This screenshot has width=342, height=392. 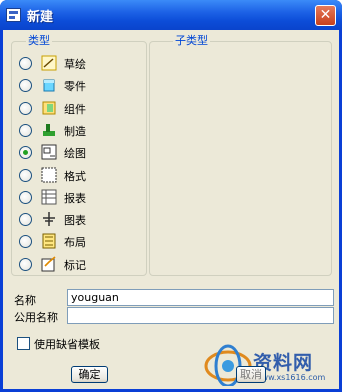 I want to click on type-option-label: 组件, so click(x=75, y=109).